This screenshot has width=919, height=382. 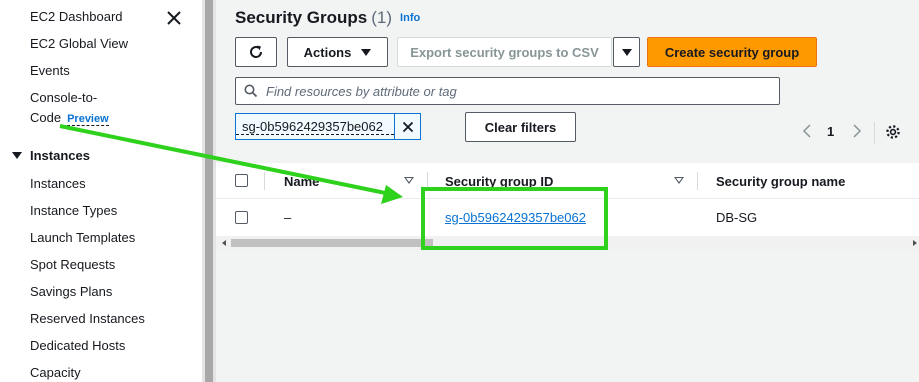 I want to click on column-header-name: Name, so click(x=301, y=181).